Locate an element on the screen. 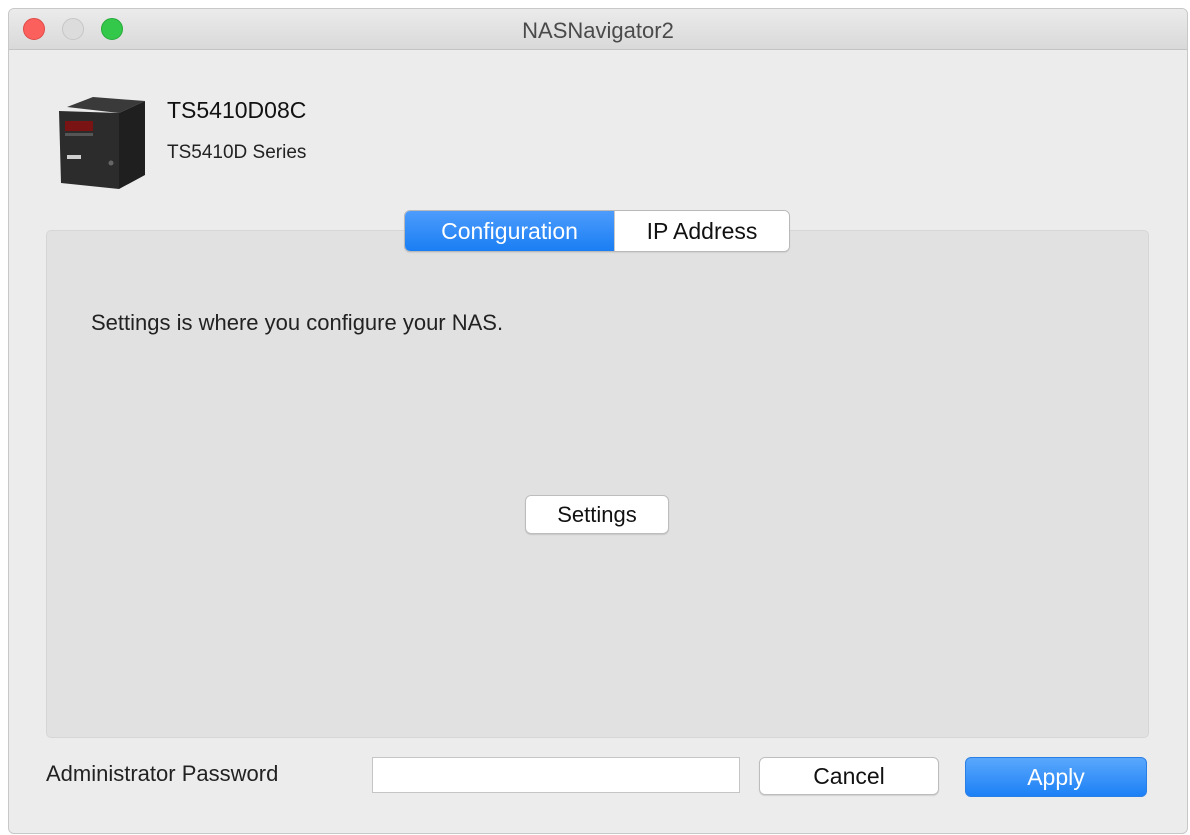 The width and height of the screenshot is (1190, 835). settings-button: Settings is located at coordinates (597, 514).